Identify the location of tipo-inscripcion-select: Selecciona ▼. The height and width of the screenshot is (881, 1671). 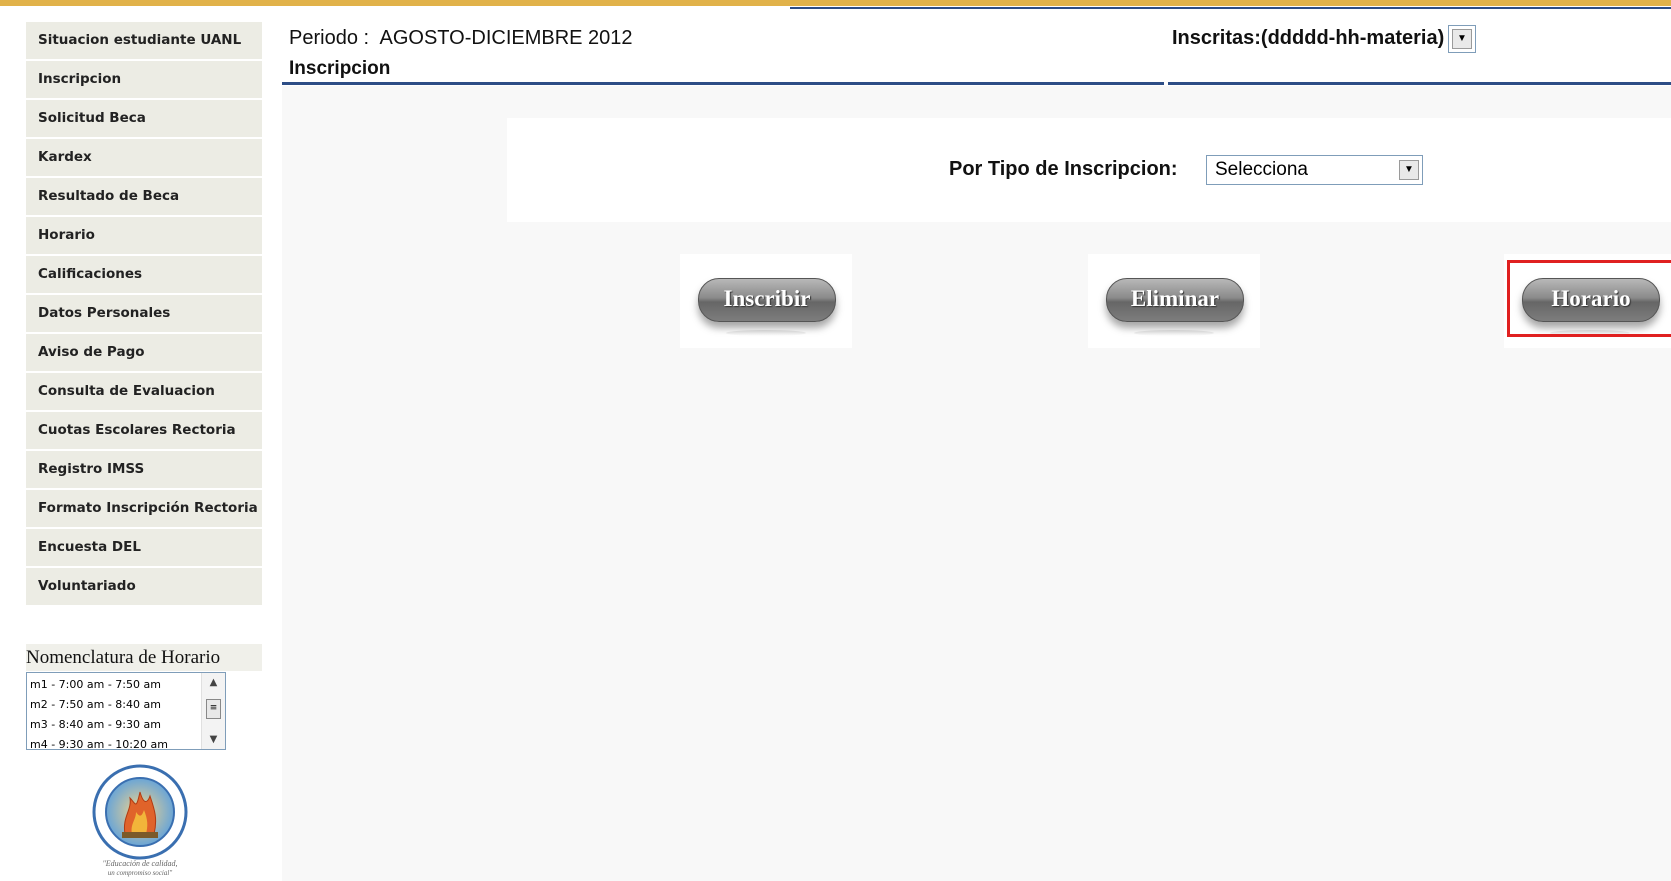
(1314, 170).